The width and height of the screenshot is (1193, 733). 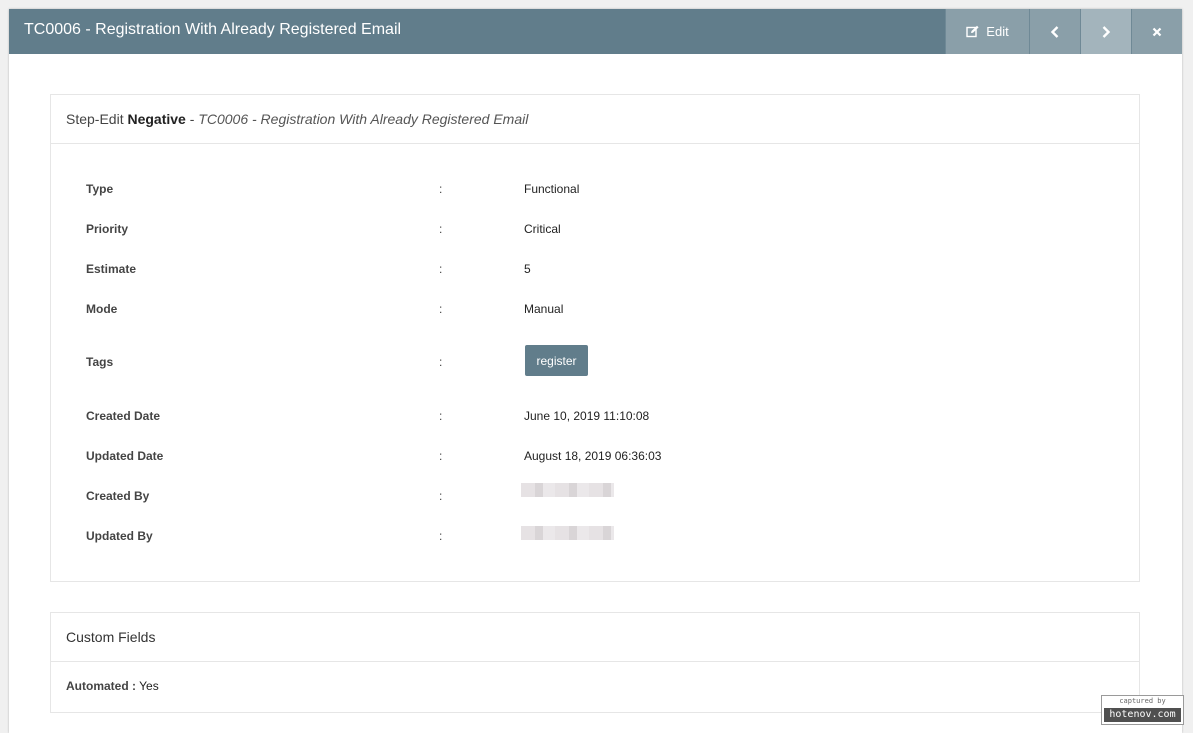 I want to click on custom-fields-heading: Custom Fields, so click(x=595, y=637).